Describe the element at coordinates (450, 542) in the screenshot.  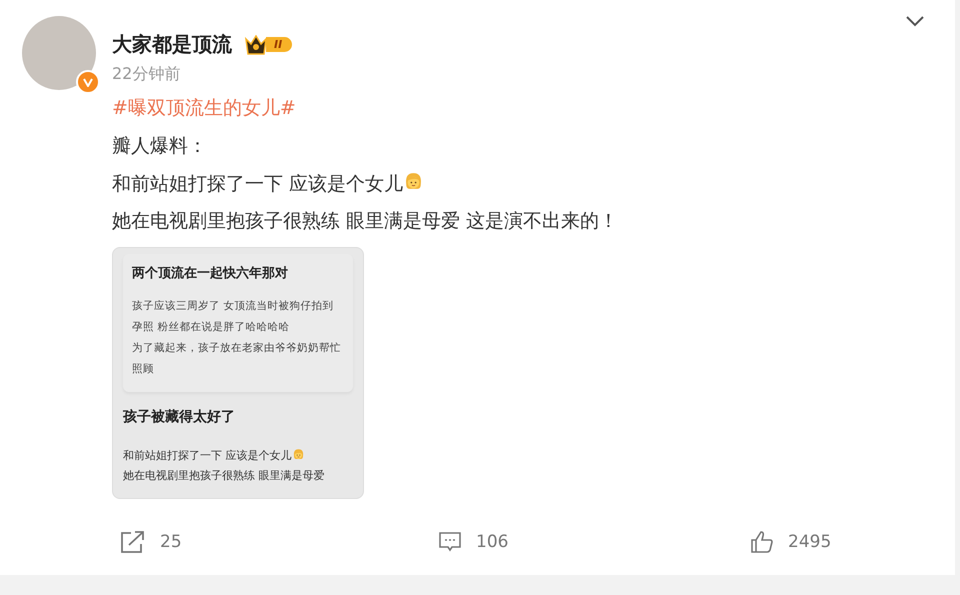
I see `comment-icon` at that location.